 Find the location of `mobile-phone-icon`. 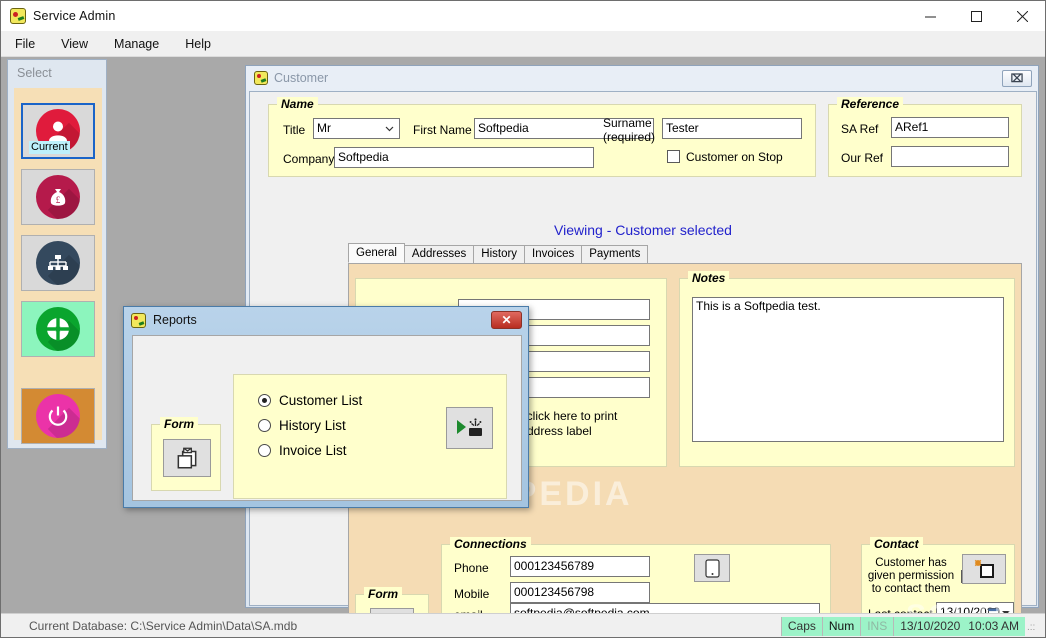

mobile-phone-icon is located at coordinates (712, 568).